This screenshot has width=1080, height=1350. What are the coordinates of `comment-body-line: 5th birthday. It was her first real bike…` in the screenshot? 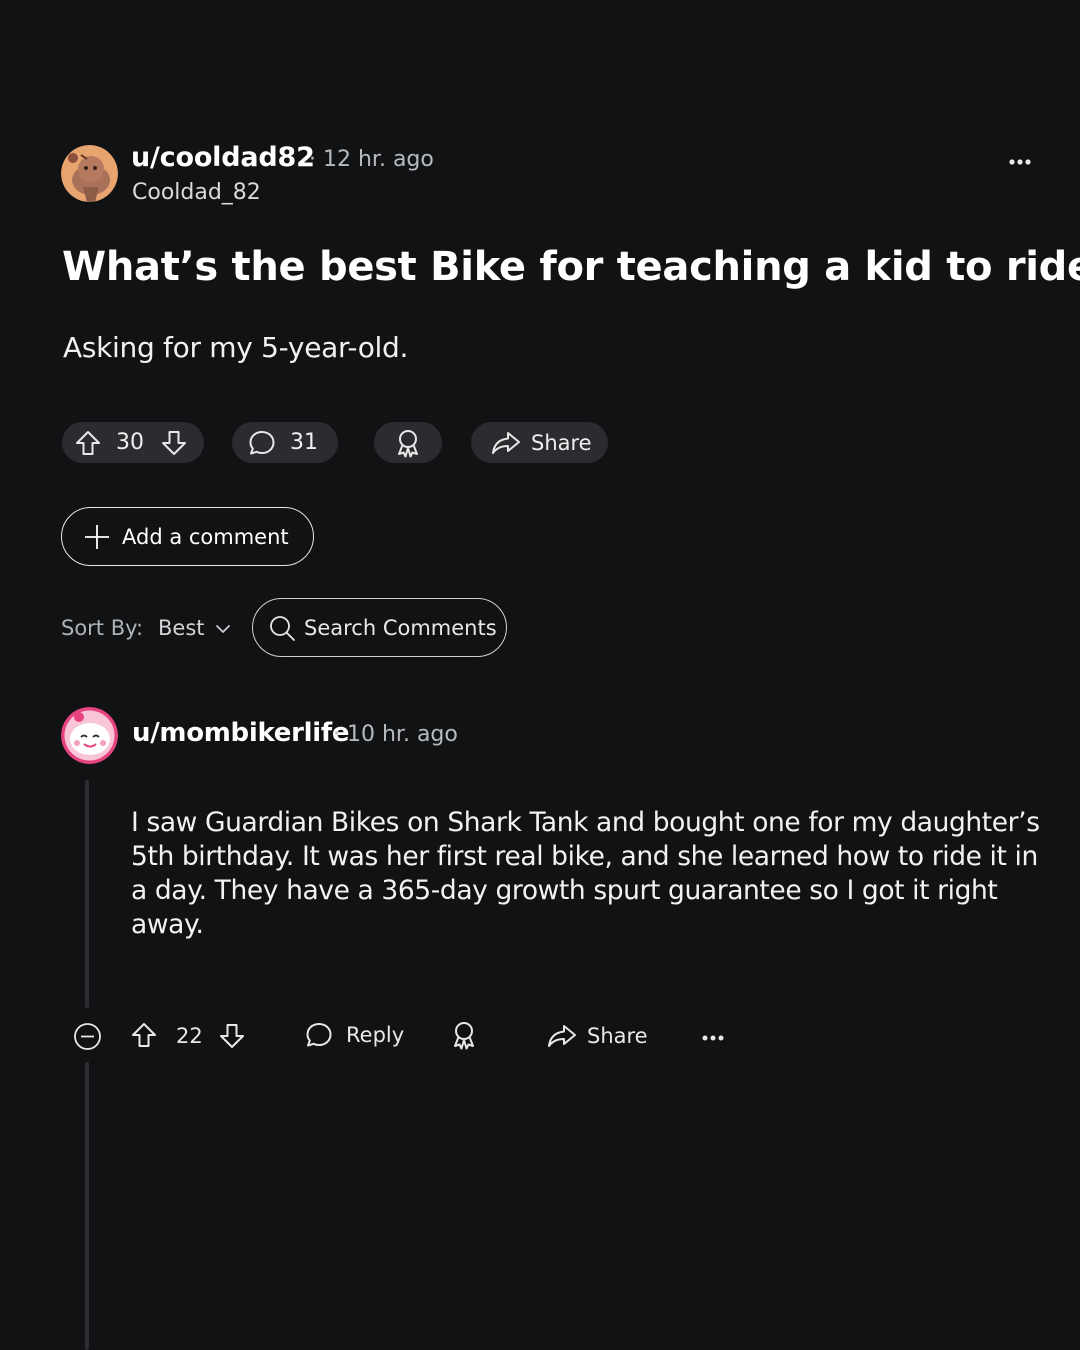 It's located at (584, 856).